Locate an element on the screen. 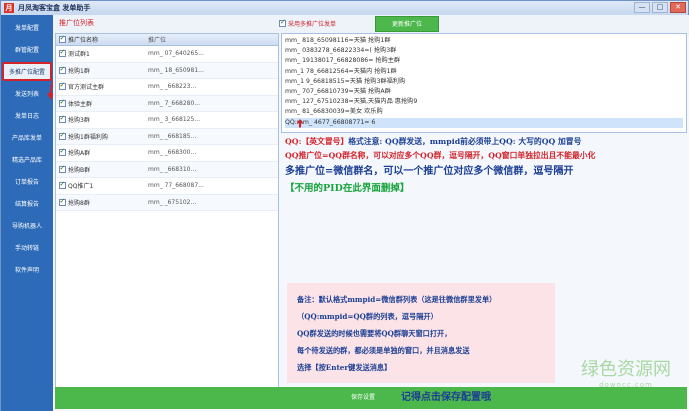 The image size is (689, 411). sidebar-item-send-list: 发送列表 is located at coordinates (27, 93).